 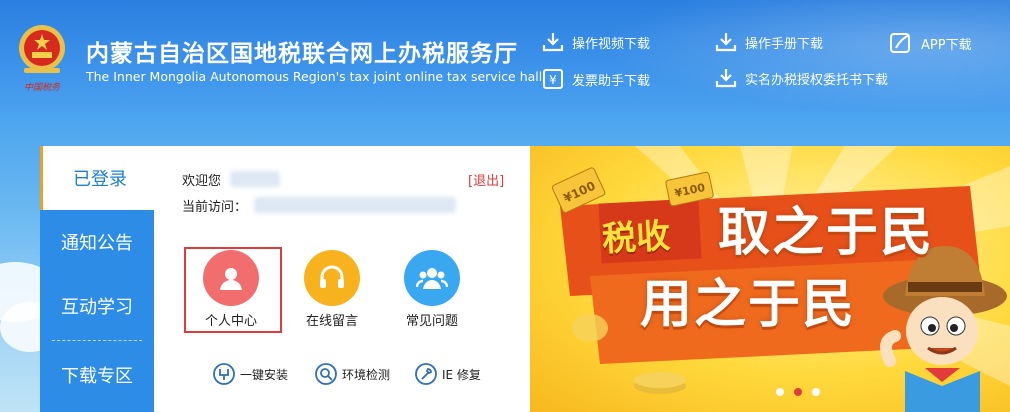 I want to click on one-click-install-button: 一键安装, so click(x=250, y=374).